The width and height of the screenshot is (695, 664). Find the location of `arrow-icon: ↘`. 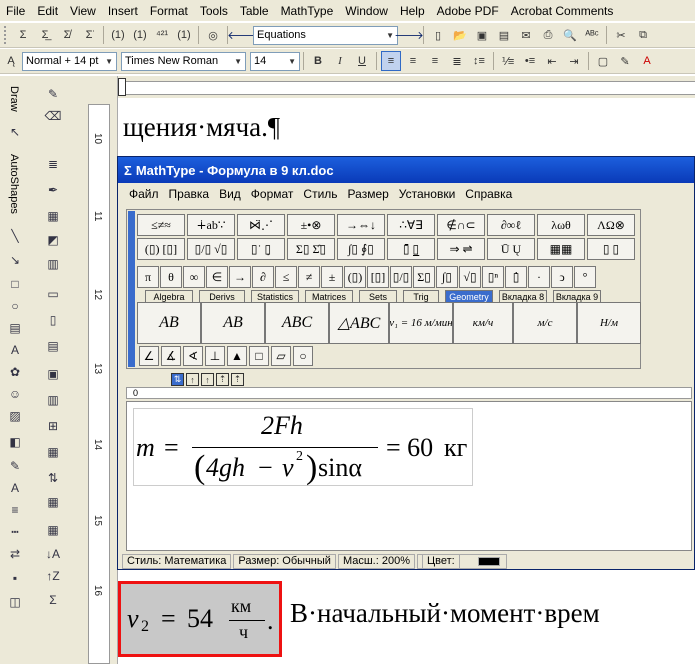

arrow-icon: ↘ is located at coordinates (15, 260).